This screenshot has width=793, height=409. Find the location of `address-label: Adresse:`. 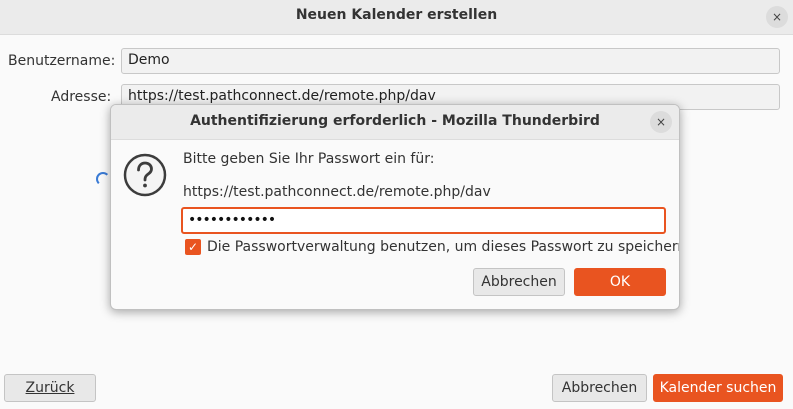

address-label: Adresse: is located at coordinates (81, 97).